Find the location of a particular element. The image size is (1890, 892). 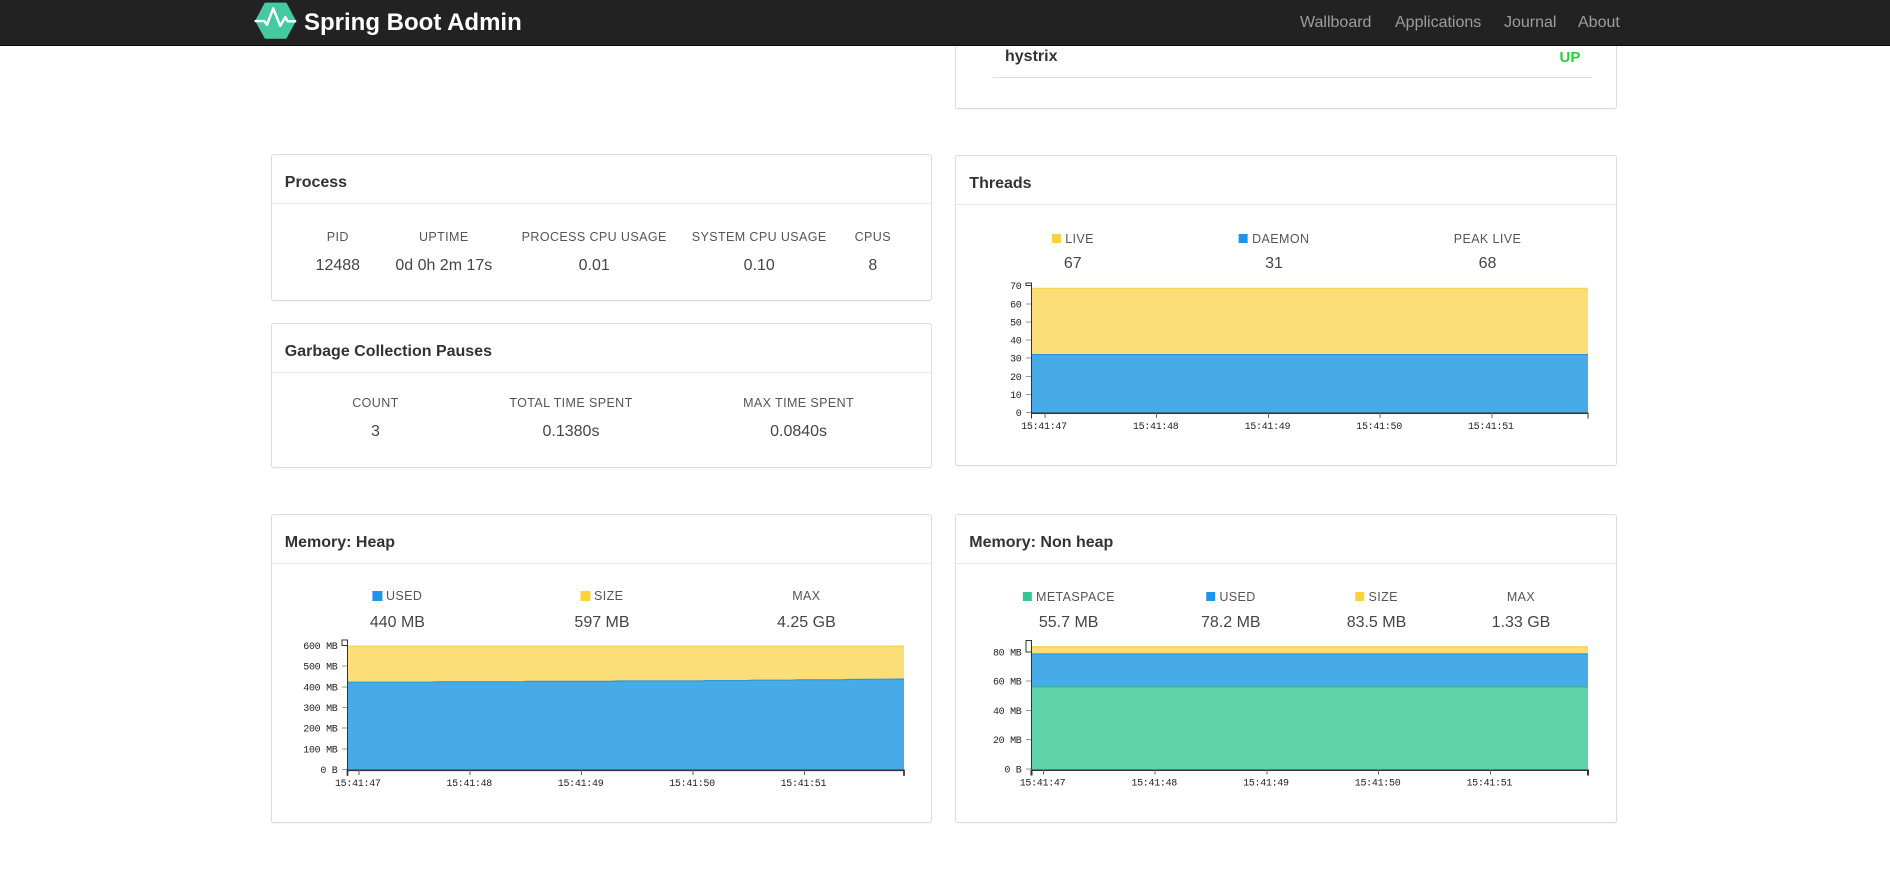

svg-text: 40 is located at coordinates (1016, 341).